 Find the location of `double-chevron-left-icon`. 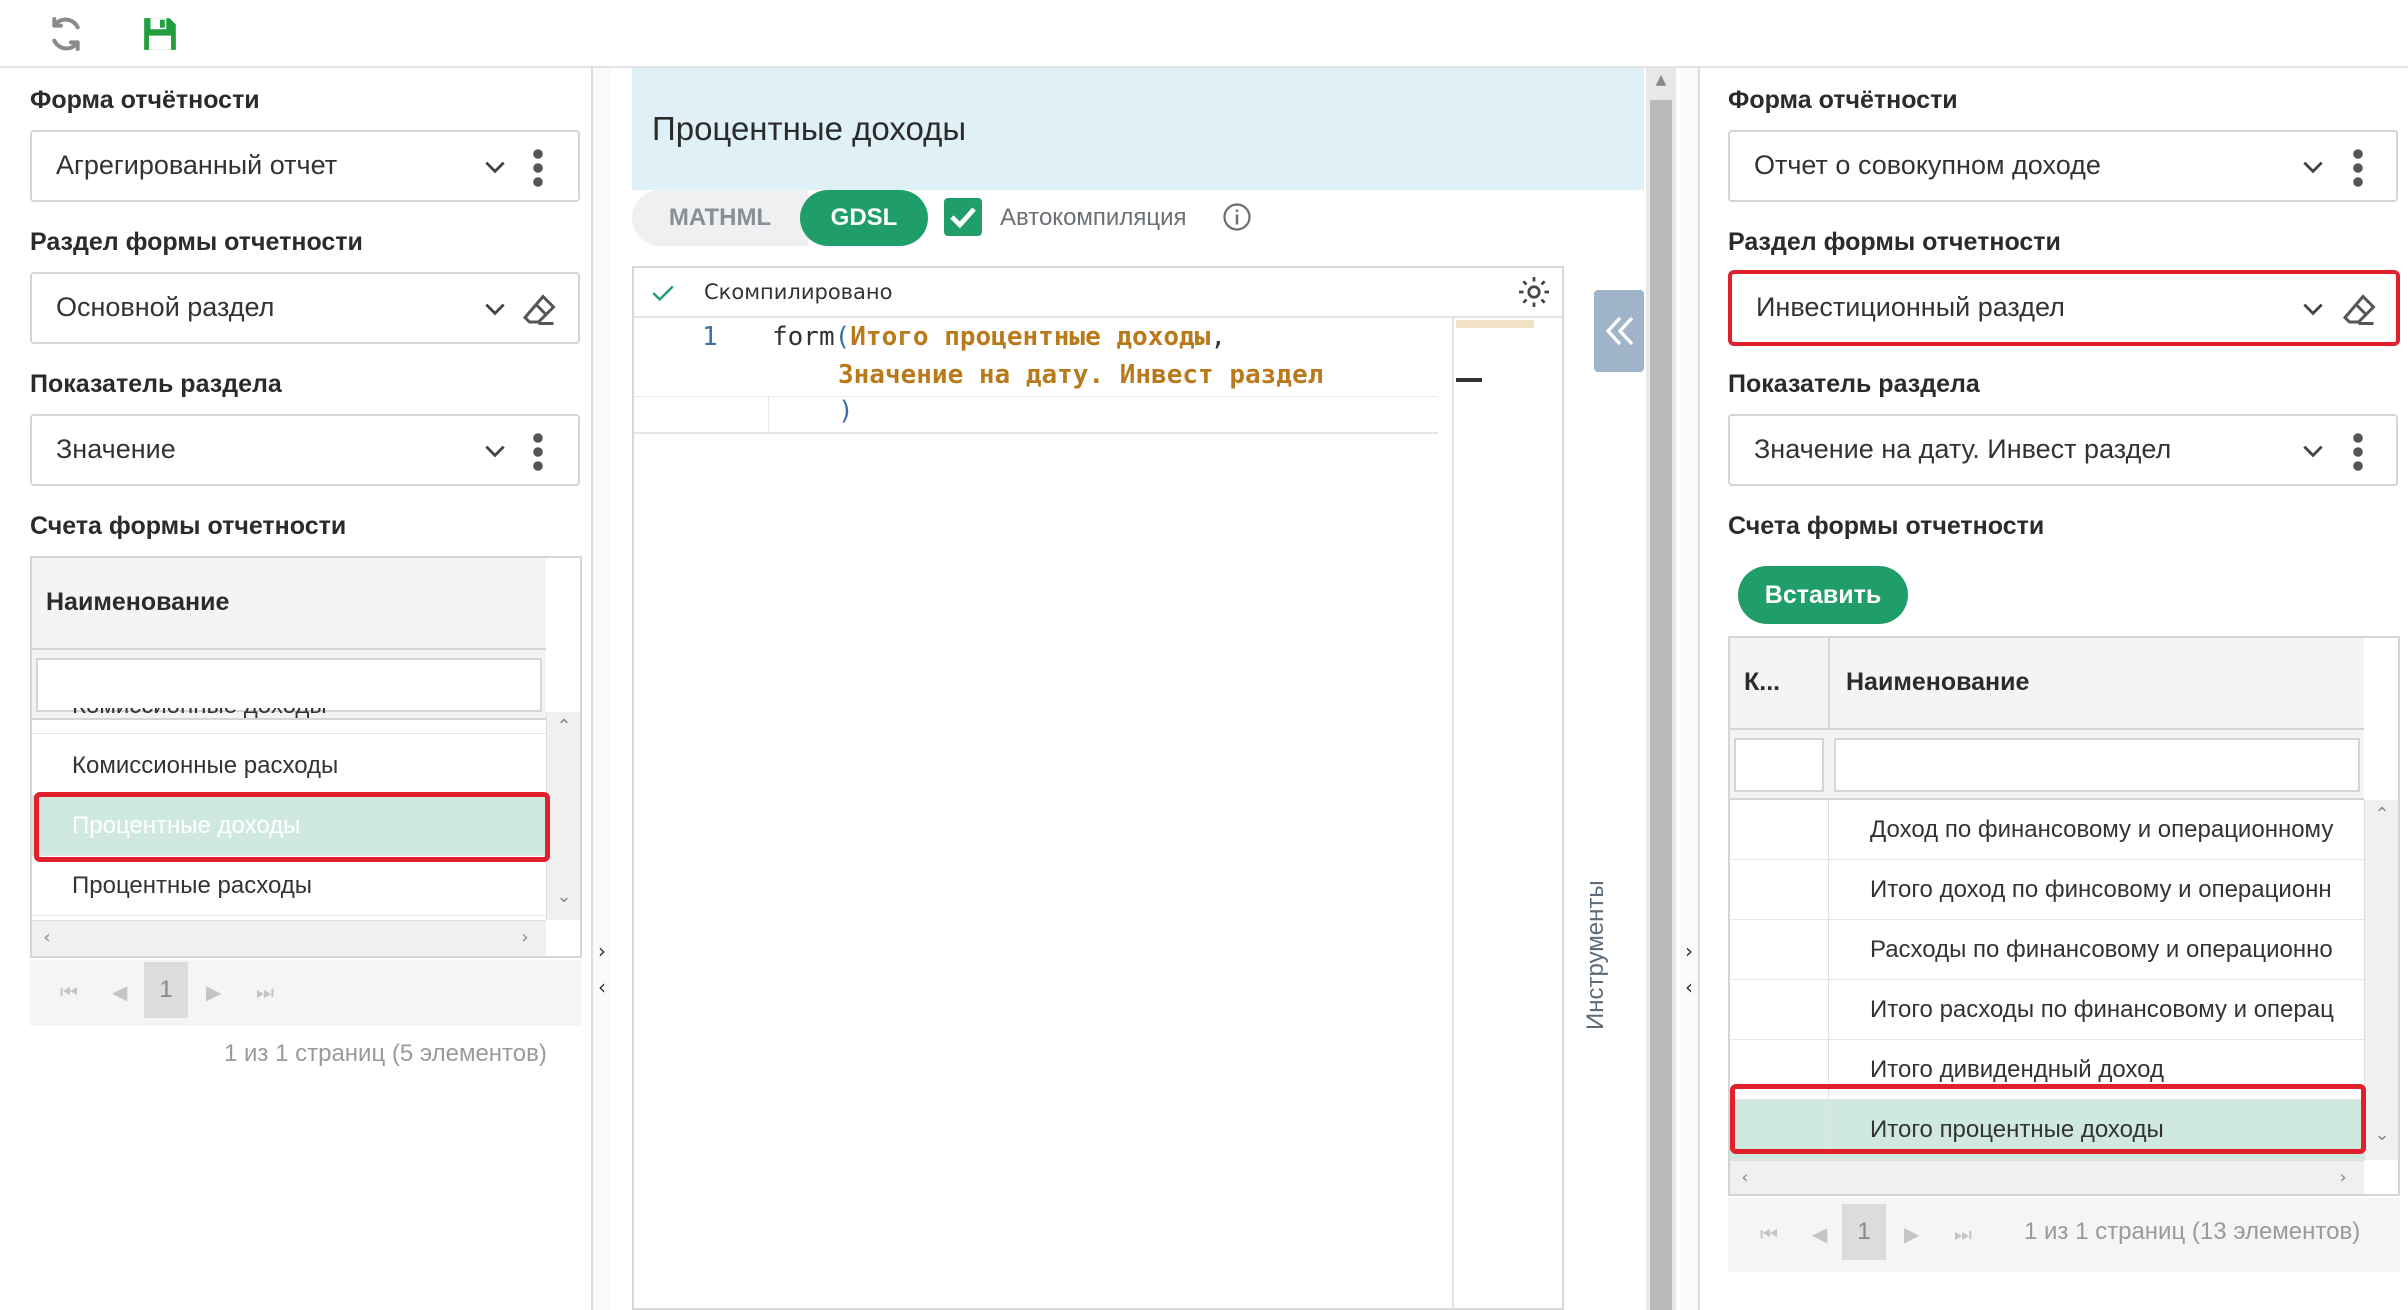

double-chevron-left-icon is located at coordinates (1619, 331).